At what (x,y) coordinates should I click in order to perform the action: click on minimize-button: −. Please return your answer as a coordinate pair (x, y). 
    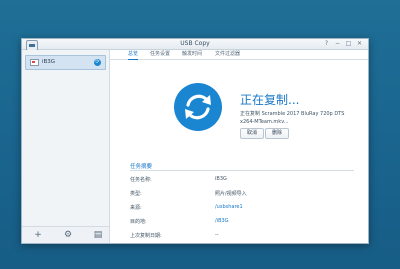
    Looking at the image, I should click on (337, 44).